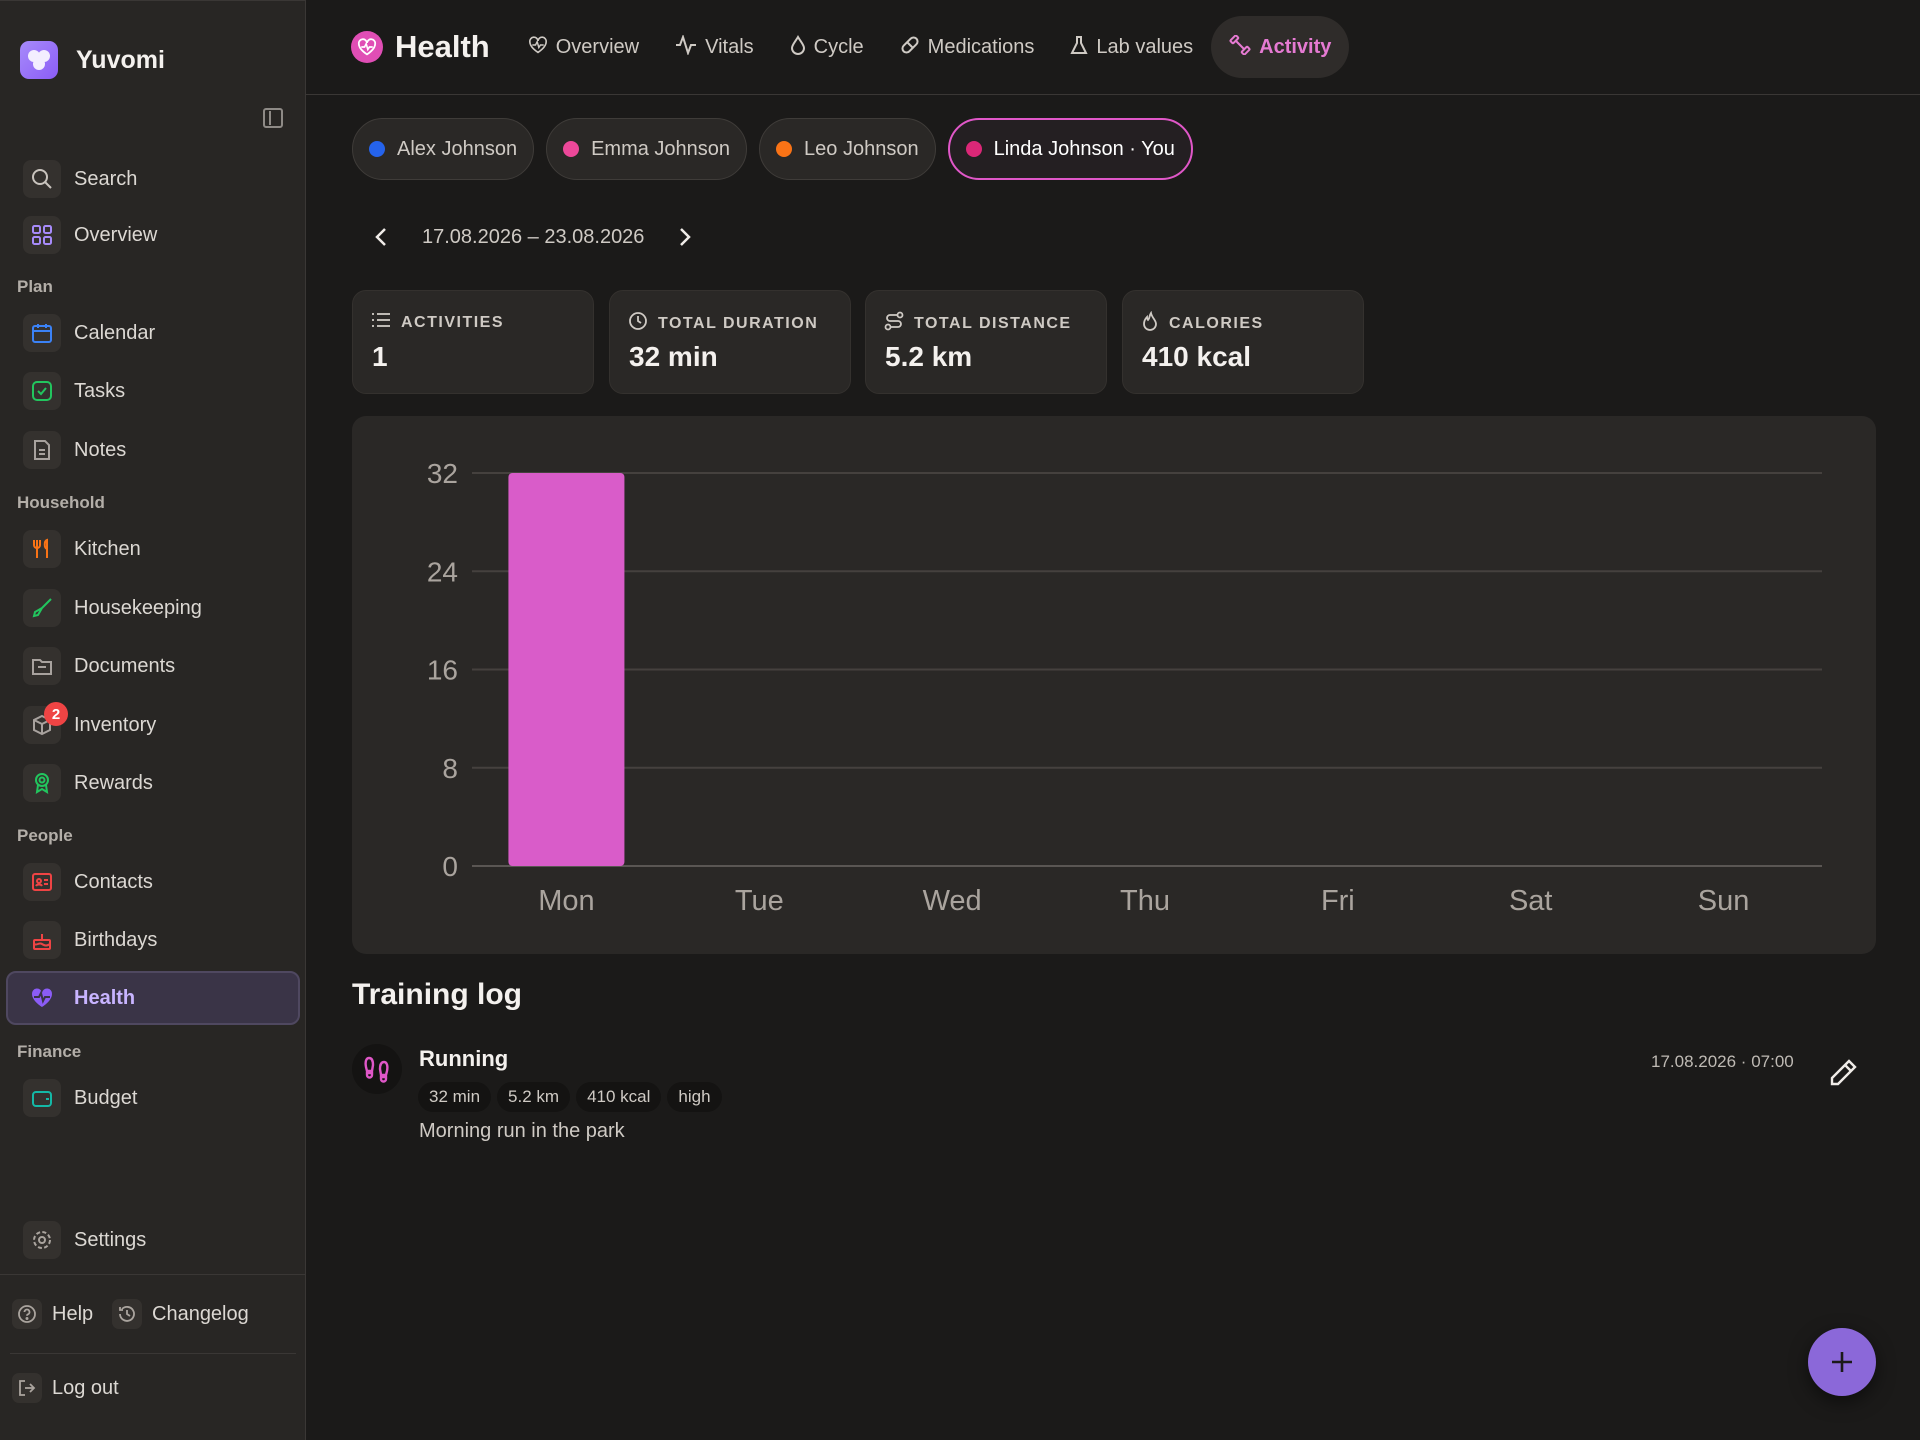  I want to click on sidebar-item-documents: Documents, so click(153, 666).